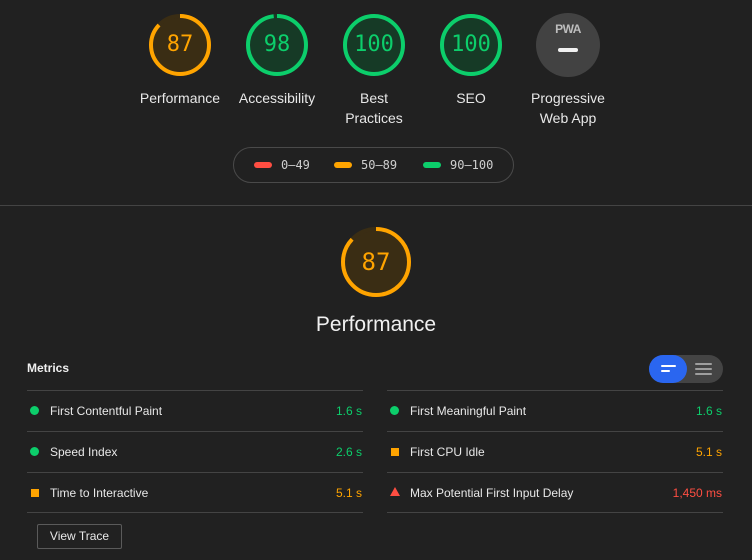 This screenshot has width=752, height=560. I want to click on gauge-performance: 87 Performance, so click(180, 59).